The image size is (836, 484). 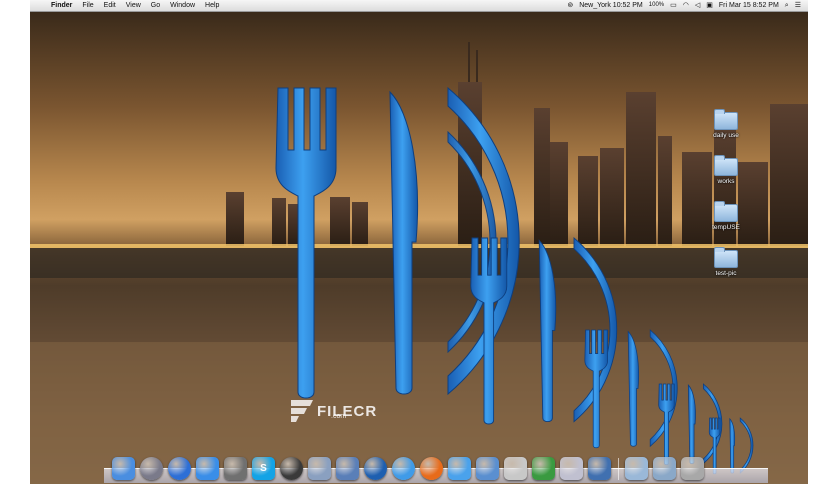 What do you see at coordinates (155, 5) in the screenshot?
I see `menu-go: Go` at bounding box center [155, 5].